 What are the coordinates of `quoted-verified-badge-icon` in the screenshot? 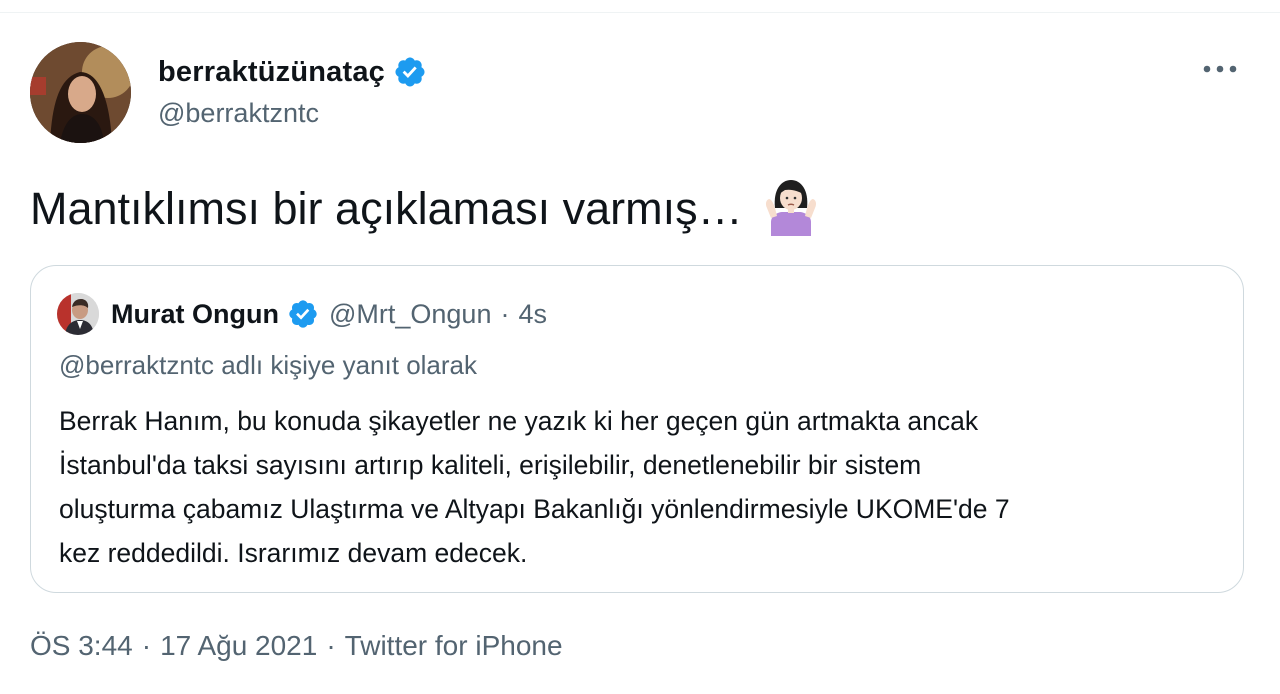 It's located at (303, 314).